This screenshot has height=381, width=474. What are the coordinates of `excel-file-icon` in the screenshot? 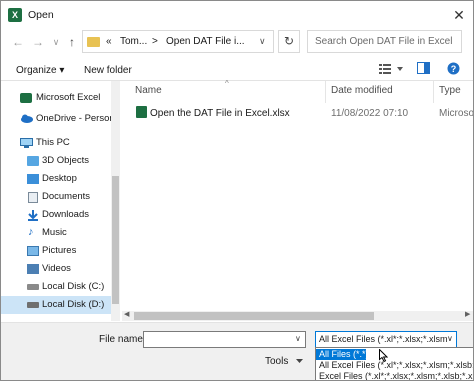 It's located at (141, 112).